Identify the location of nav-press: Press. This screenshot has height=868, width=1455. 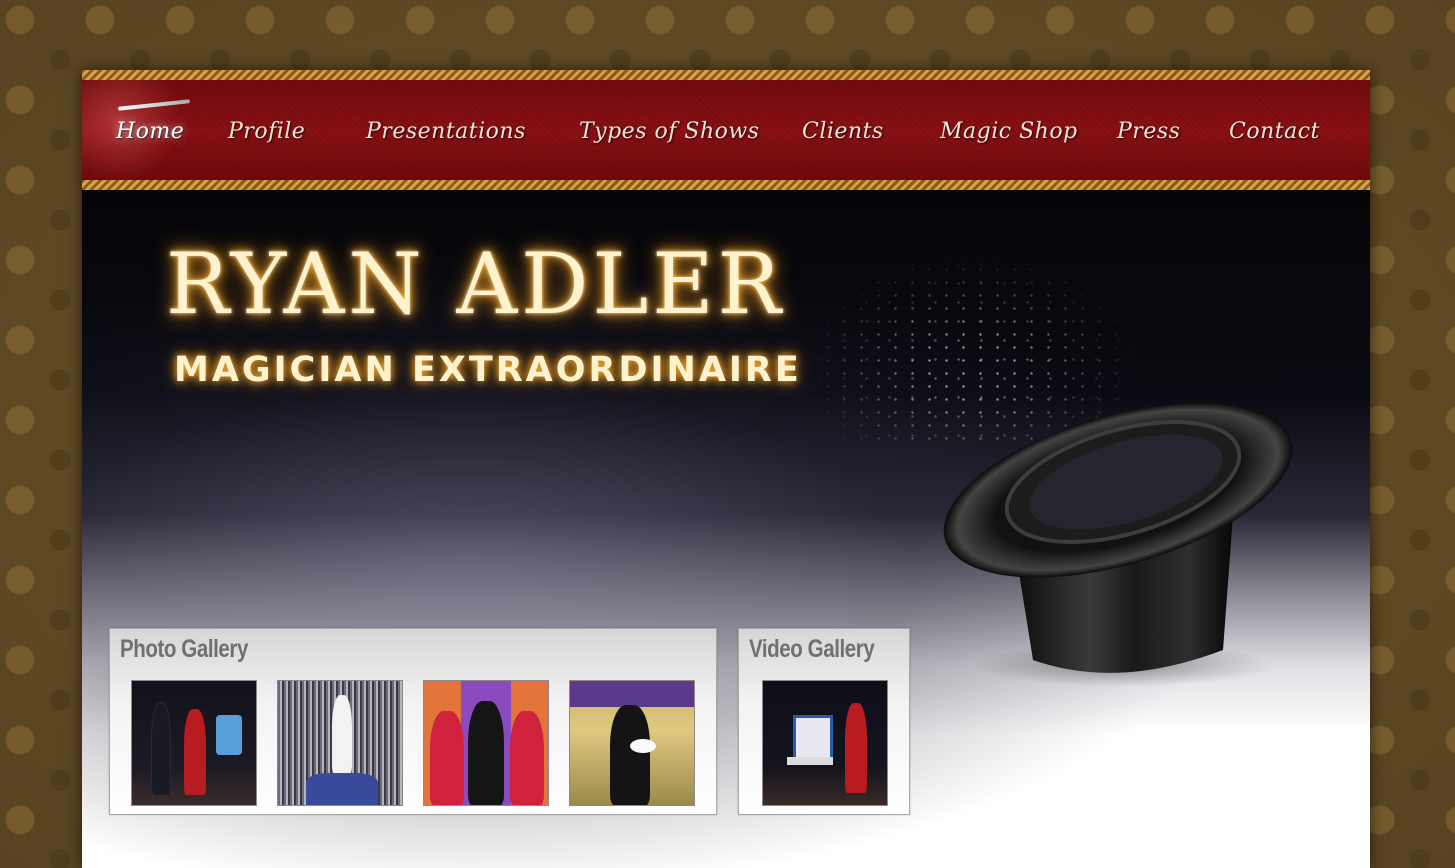
(1148, 132).